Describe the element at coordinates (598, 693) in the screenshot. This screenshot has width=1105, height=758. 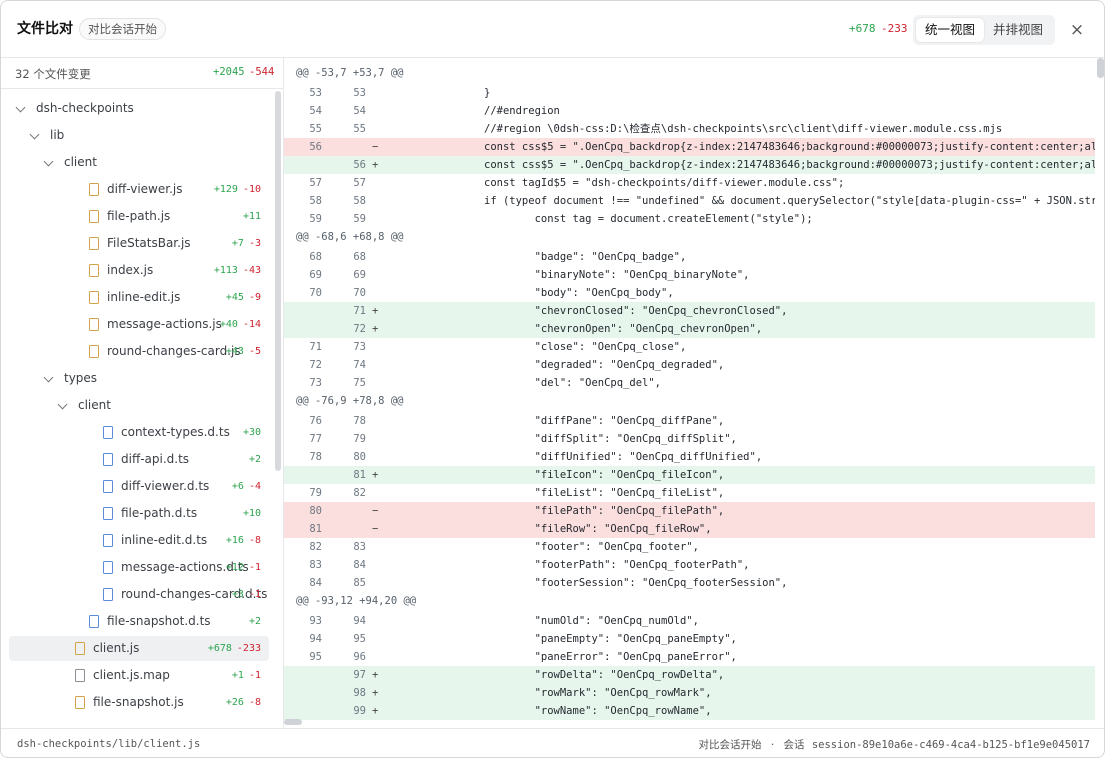
I see `code-text: "rowMark": "OenCpq_rowMark",` at that location.